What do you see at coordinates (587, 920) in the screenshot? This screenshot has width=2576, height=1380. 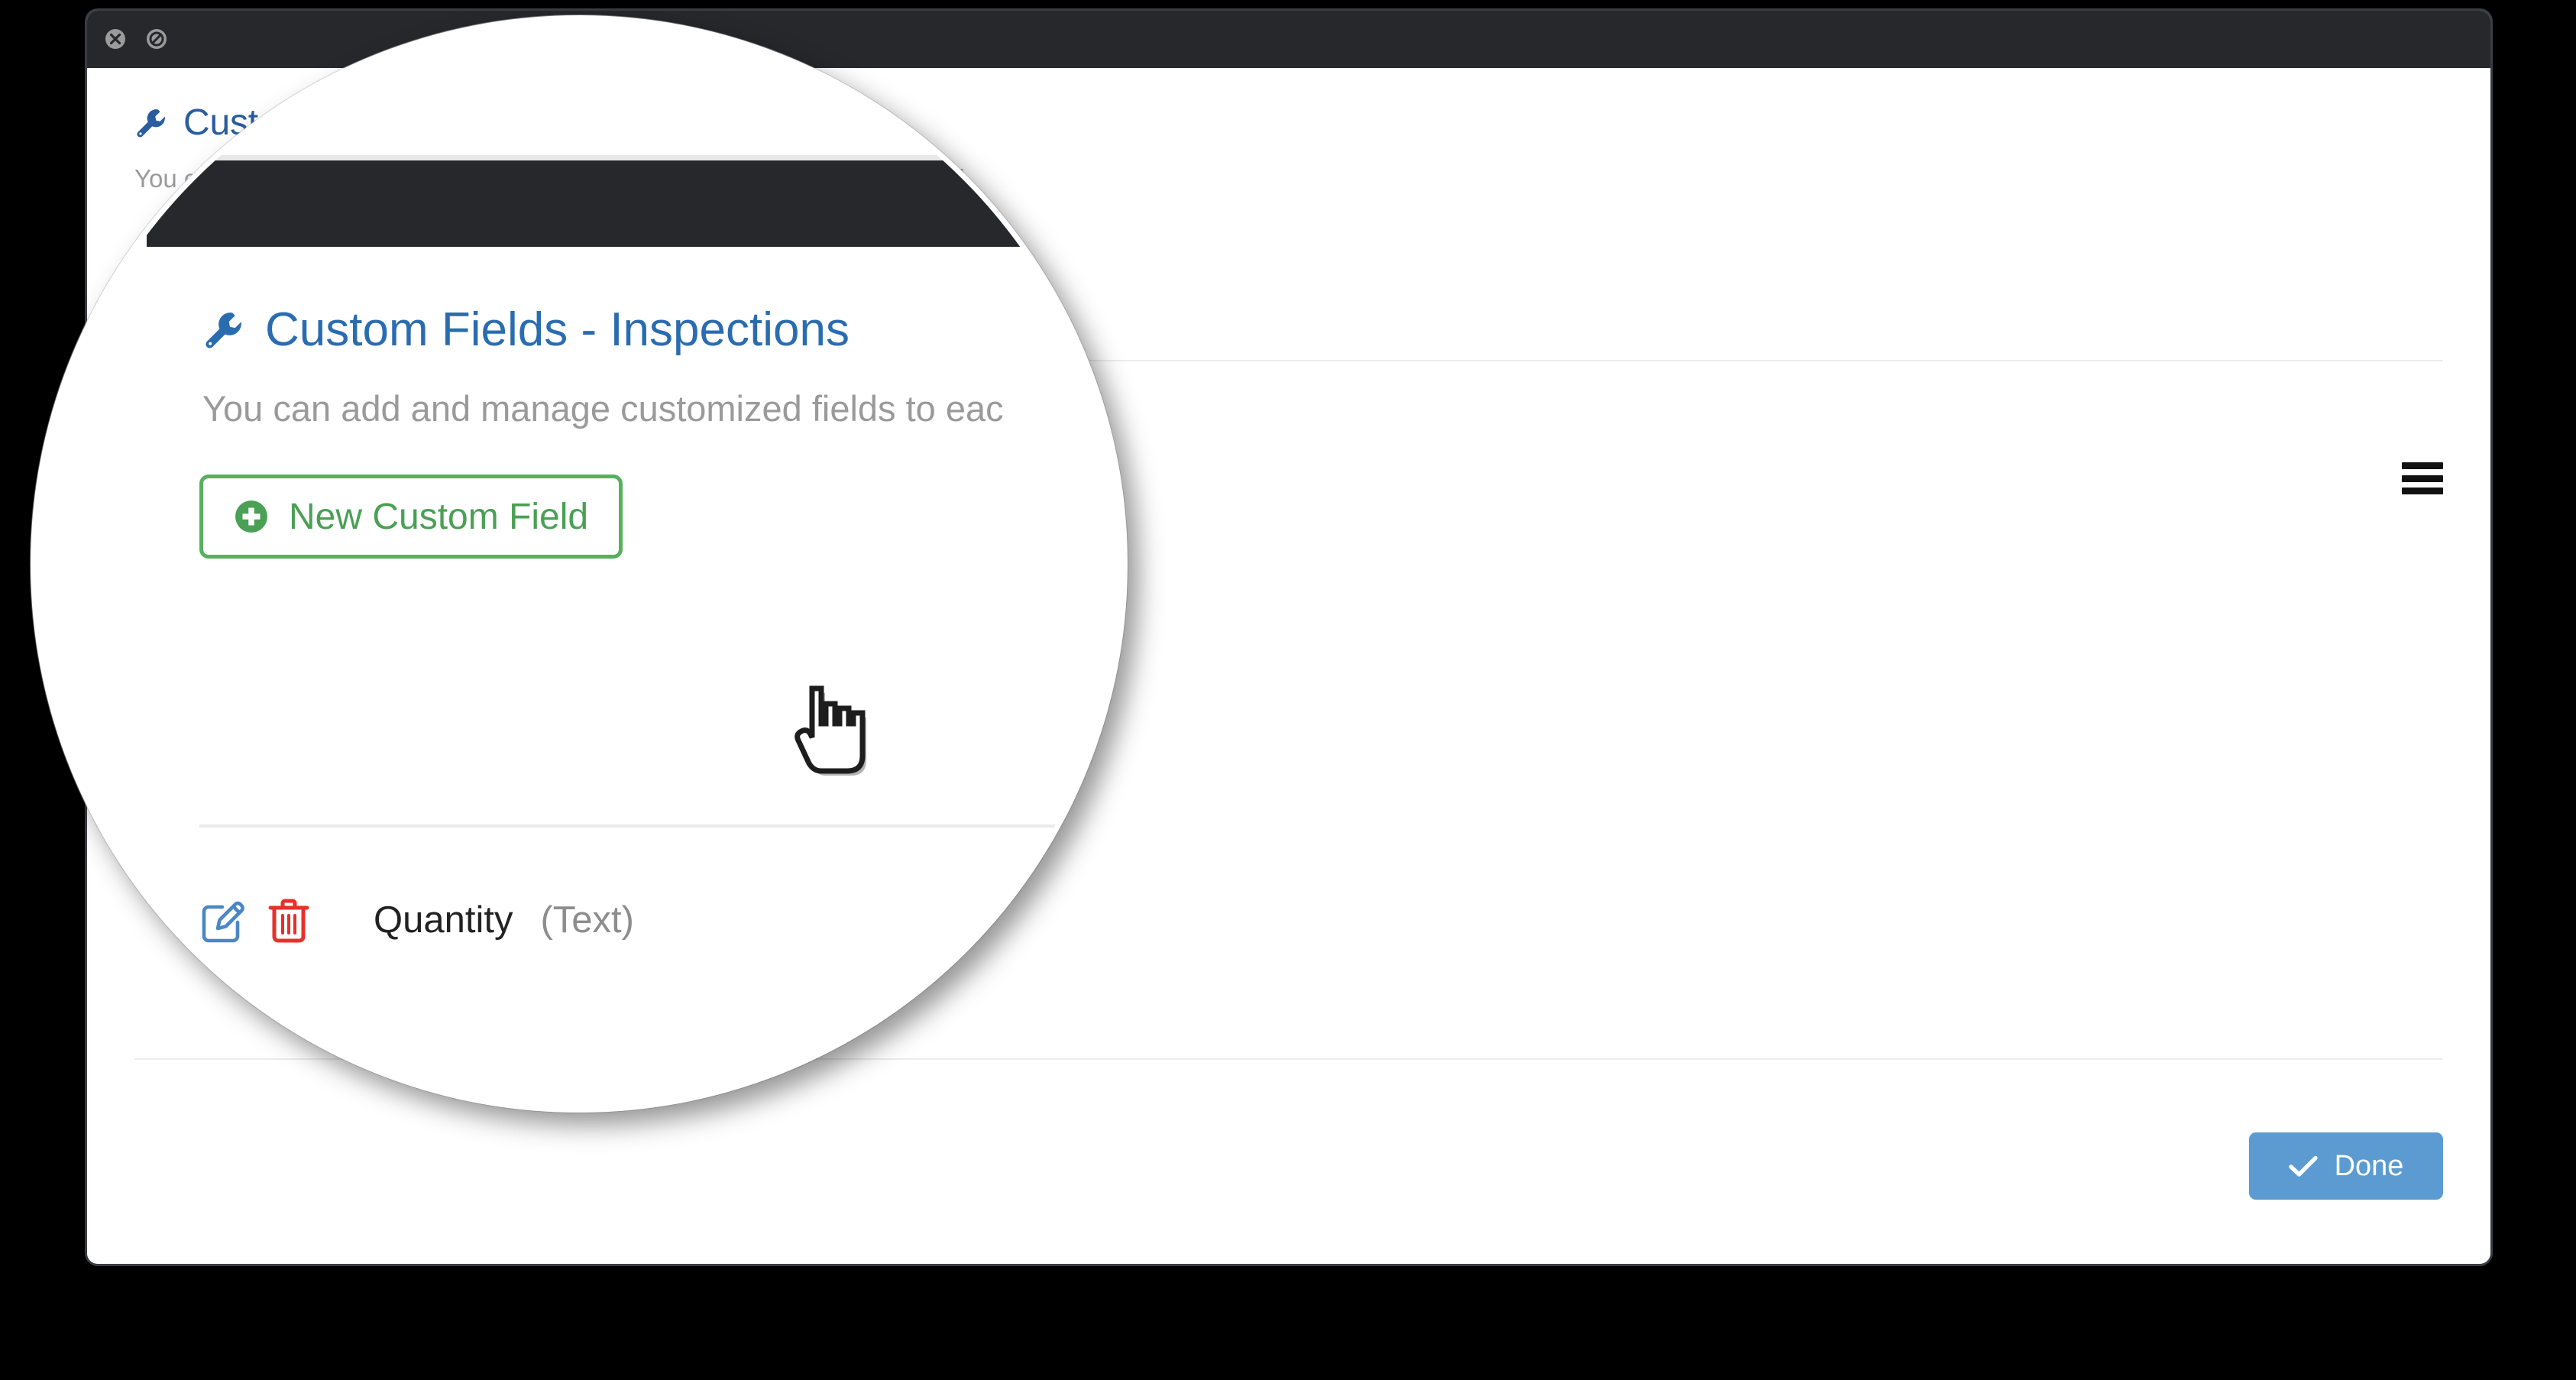 I see `custom-field-type: (Text)` at bounding box center [587, 920].